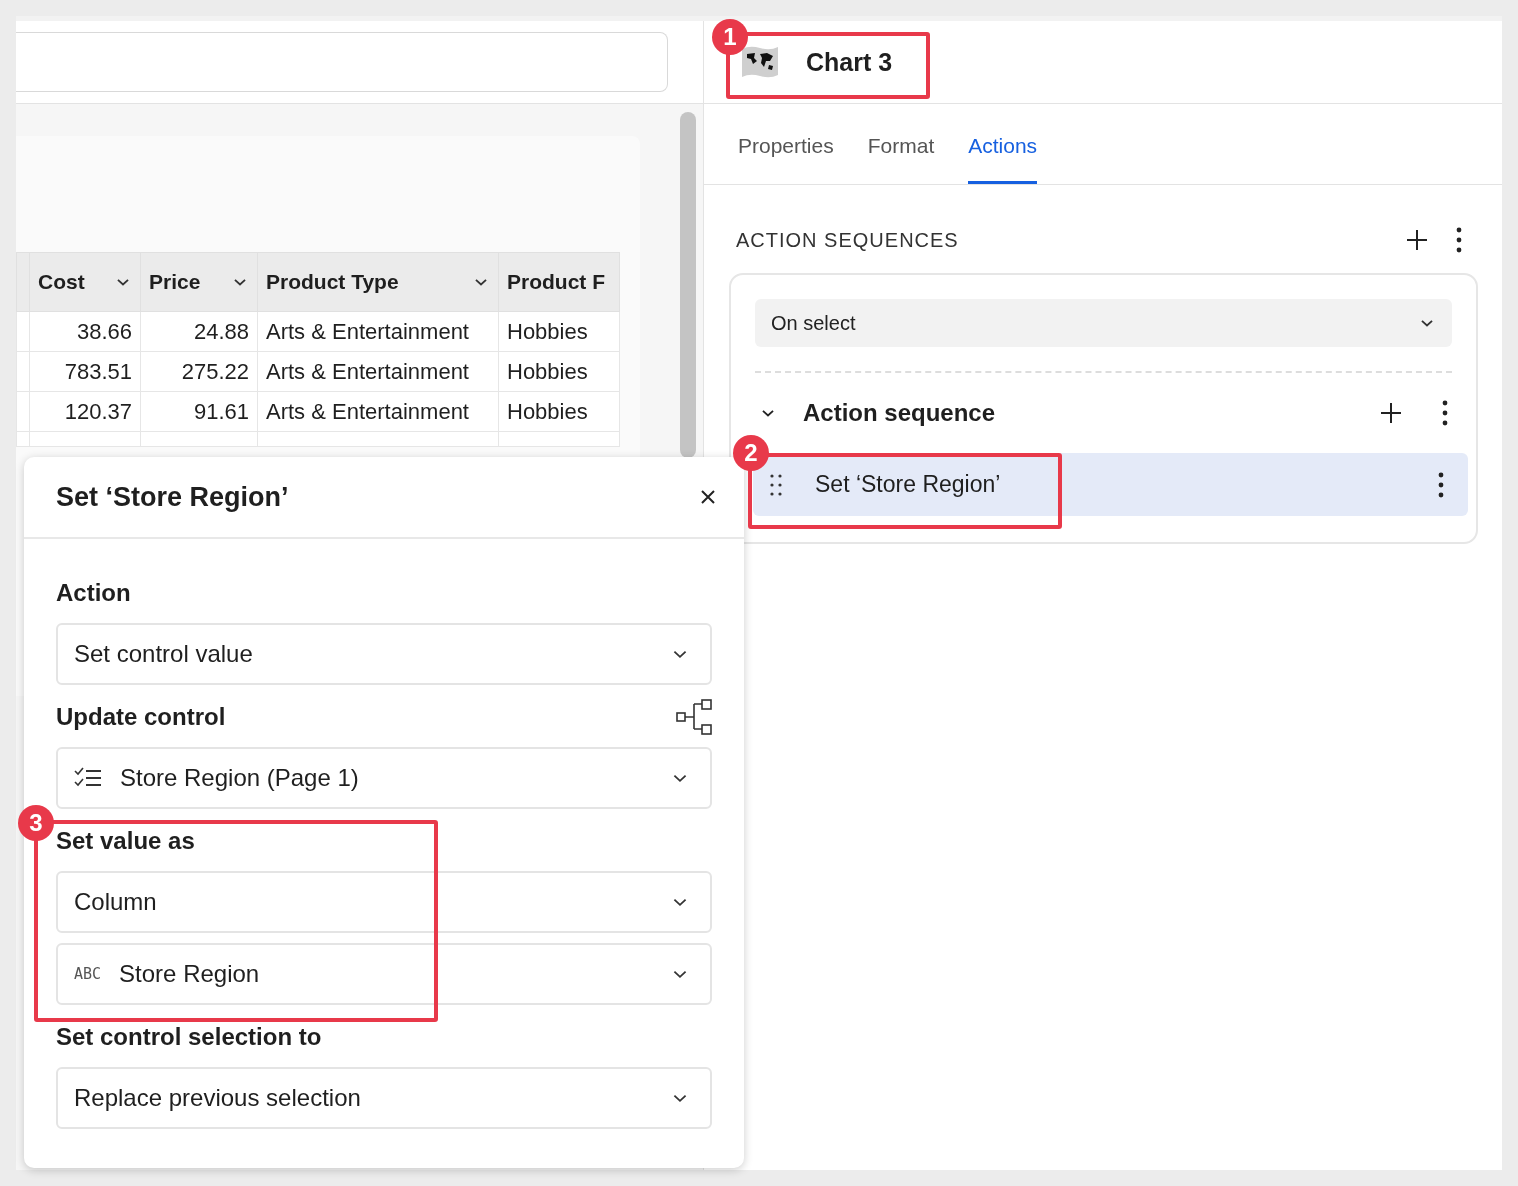  I want to click on hierarchy-icon, so click(694, 717).